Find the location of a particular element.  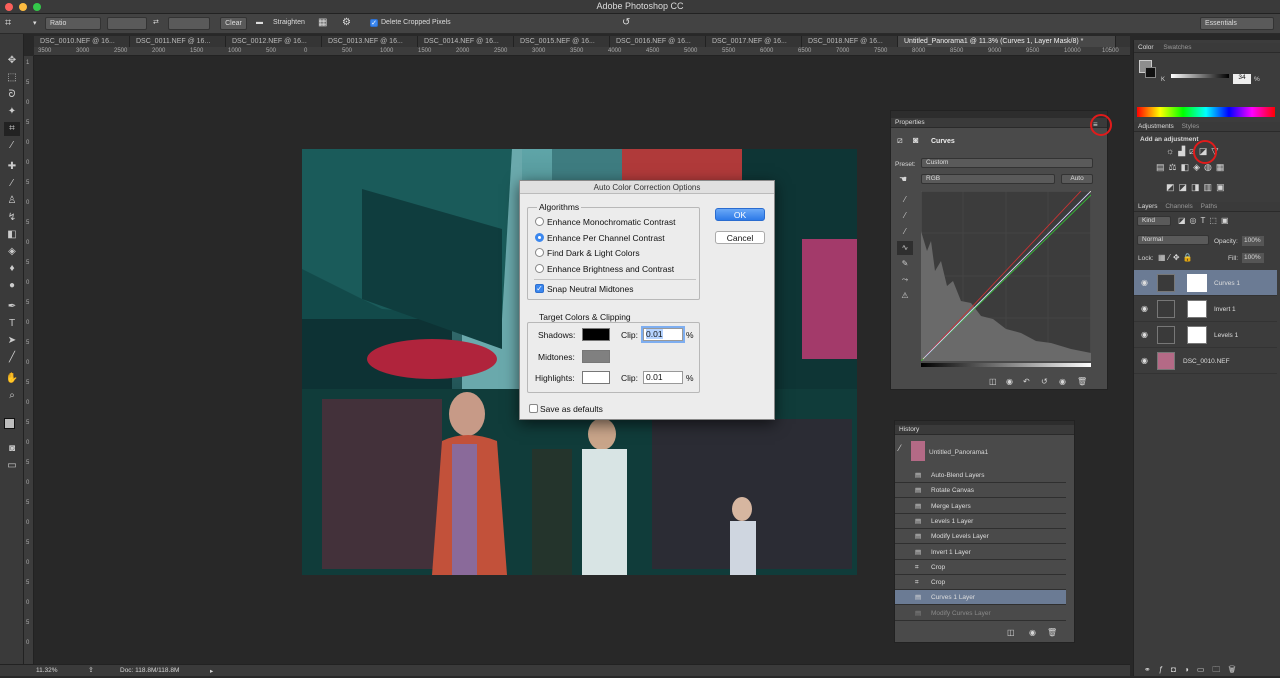

properties-tab: Properties is located at coordinates (999, 123).